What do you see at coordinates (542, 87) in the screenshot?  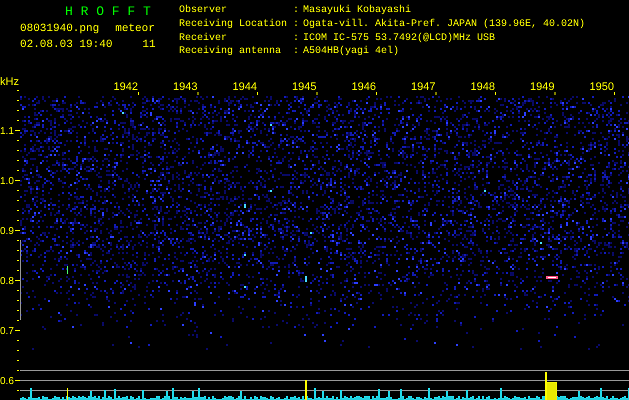 I see `time-label: 1949` at bounding box center [542, 87].